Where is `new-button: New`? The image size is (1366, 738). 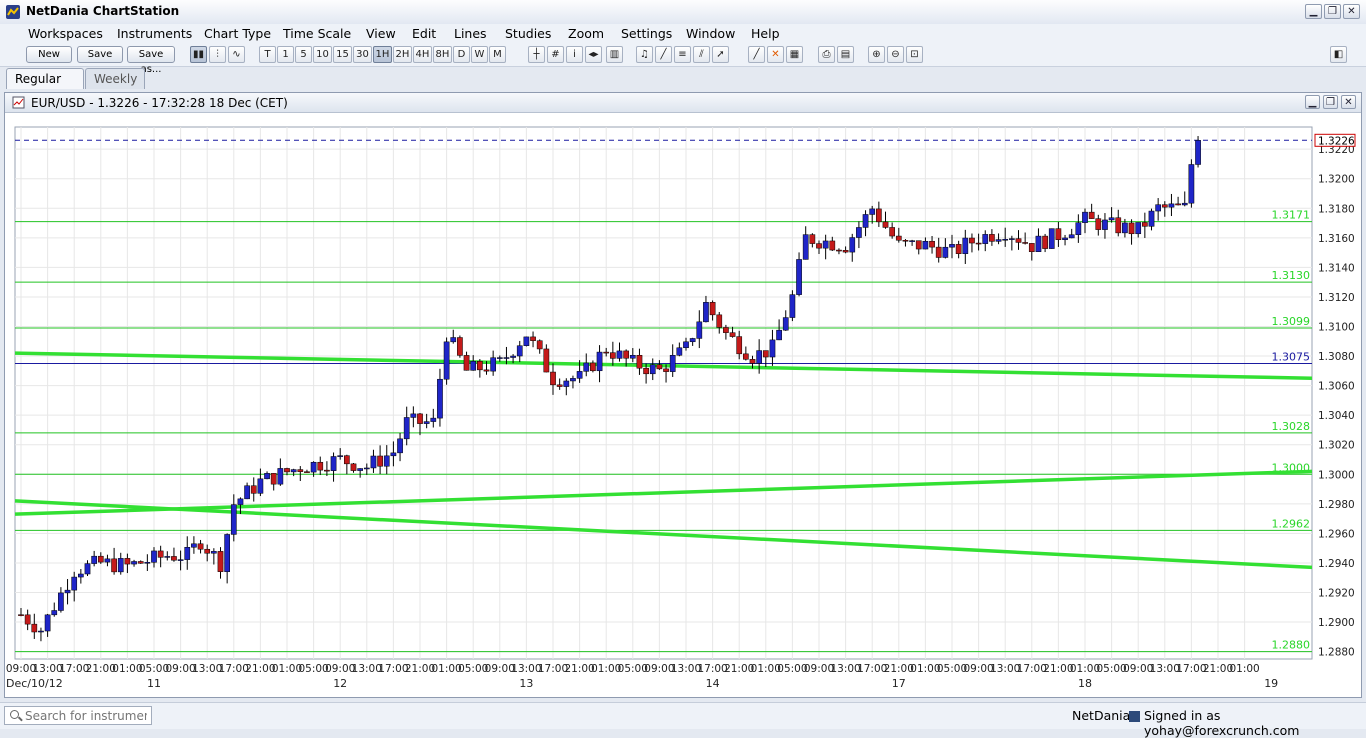
new-button: New is located at coordinates (49, 54).